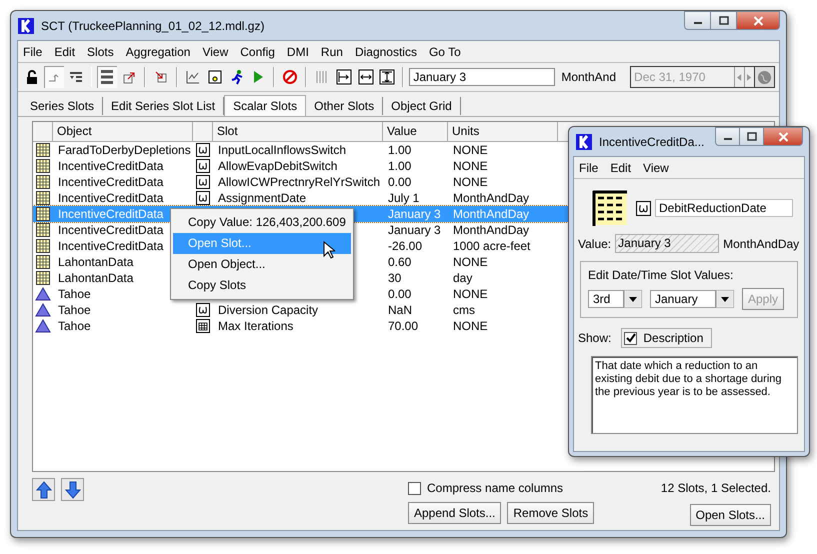 The image size is (817, 554). I want to click on table-cell-text: FaradToDerbyDepletions, so click(124, 150).